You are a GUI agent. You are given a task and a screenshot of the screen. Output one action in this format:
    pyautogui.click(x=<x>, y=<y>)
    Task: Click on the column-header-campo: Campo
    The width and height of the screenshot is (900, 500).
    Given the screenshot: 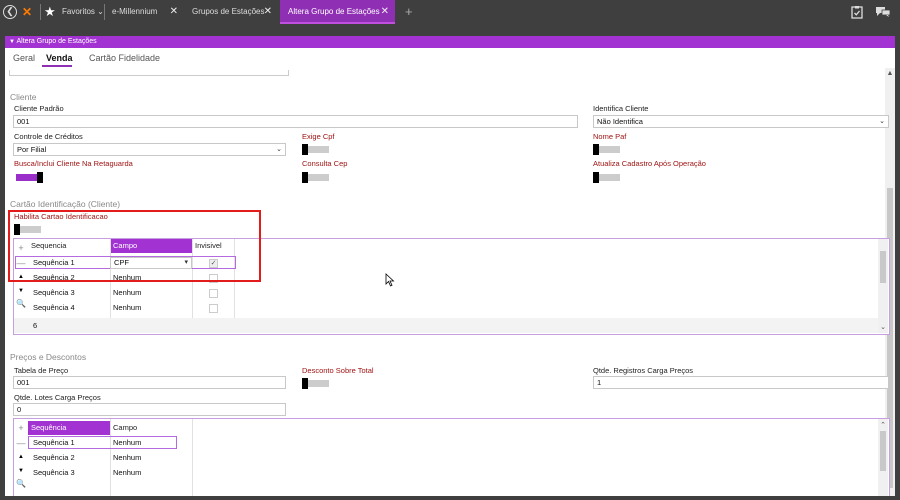 What is the action you would take?
    pyautogui.click(x=151, y=428)
    